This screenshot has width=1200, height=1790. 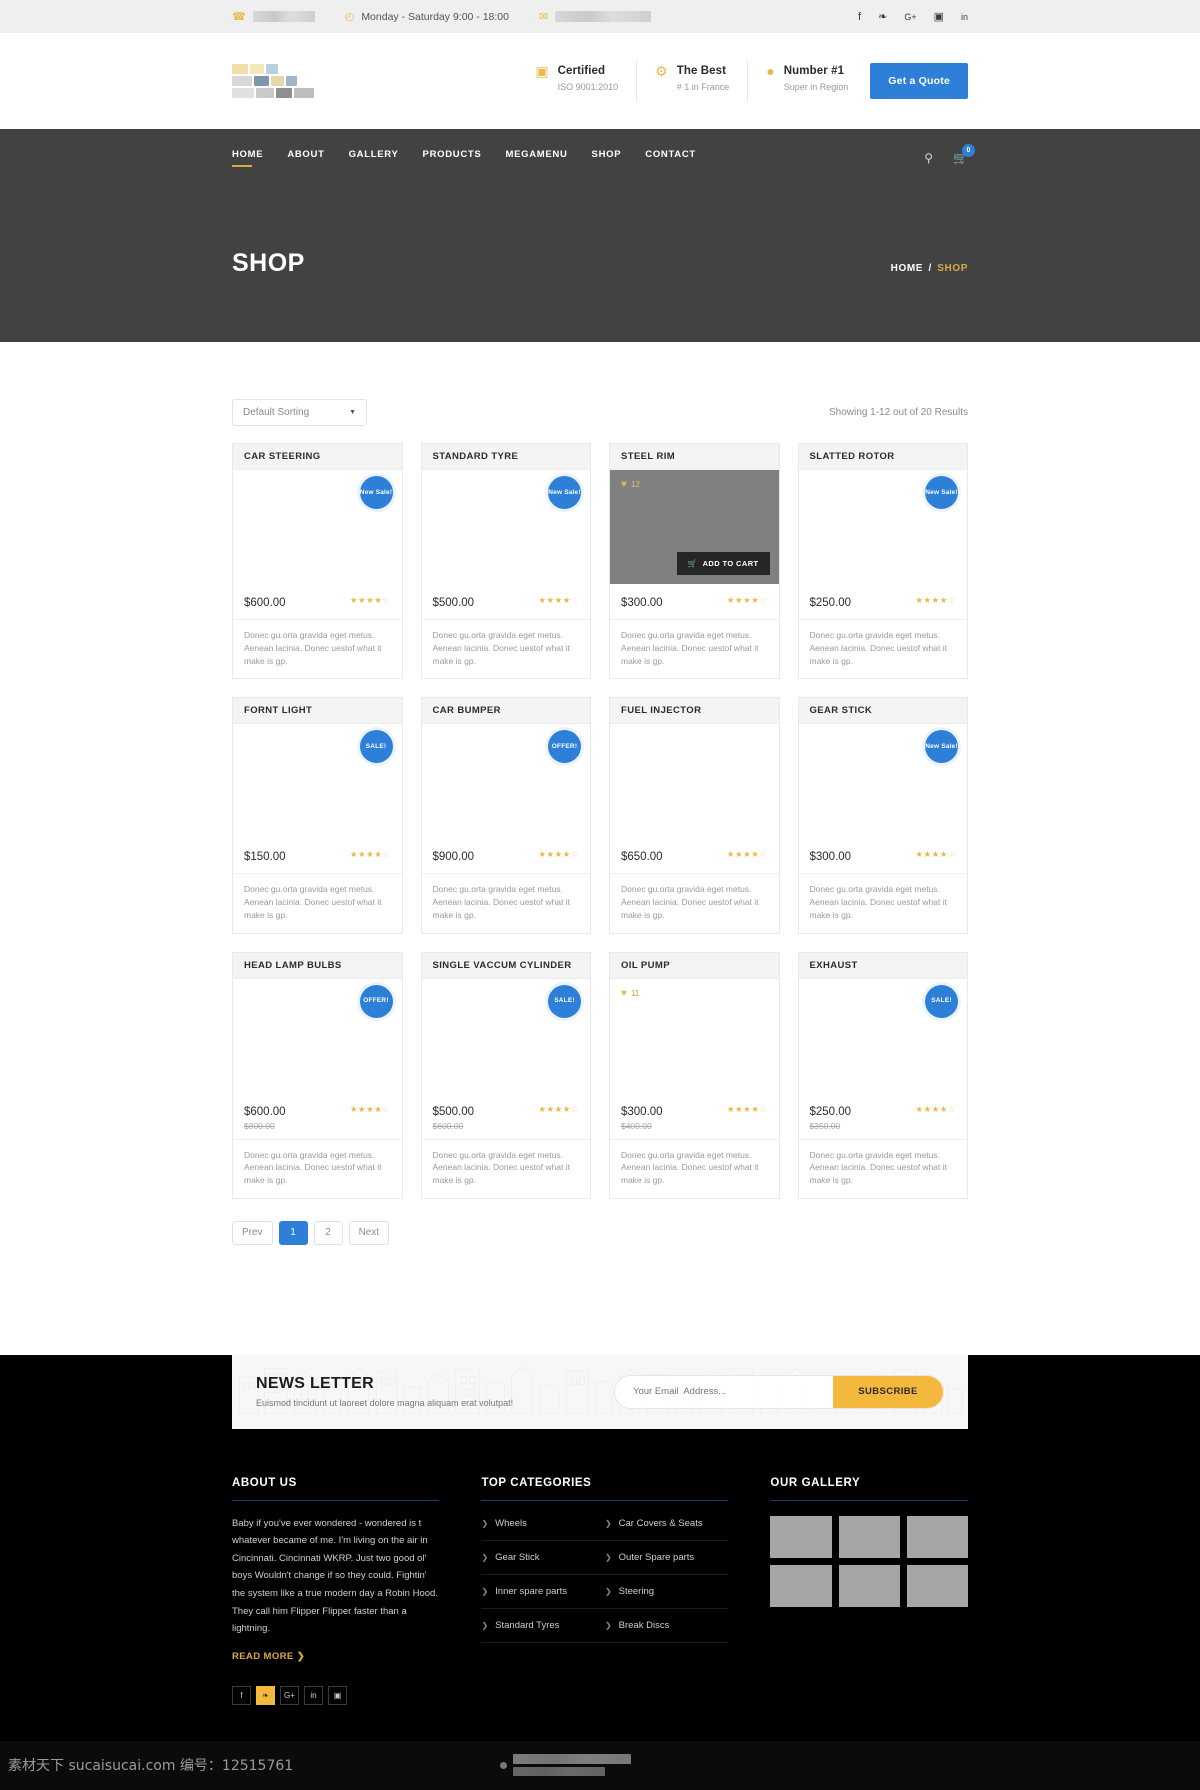 I want to click on product-title: OIL PUMP, so click(x=645, y=965).